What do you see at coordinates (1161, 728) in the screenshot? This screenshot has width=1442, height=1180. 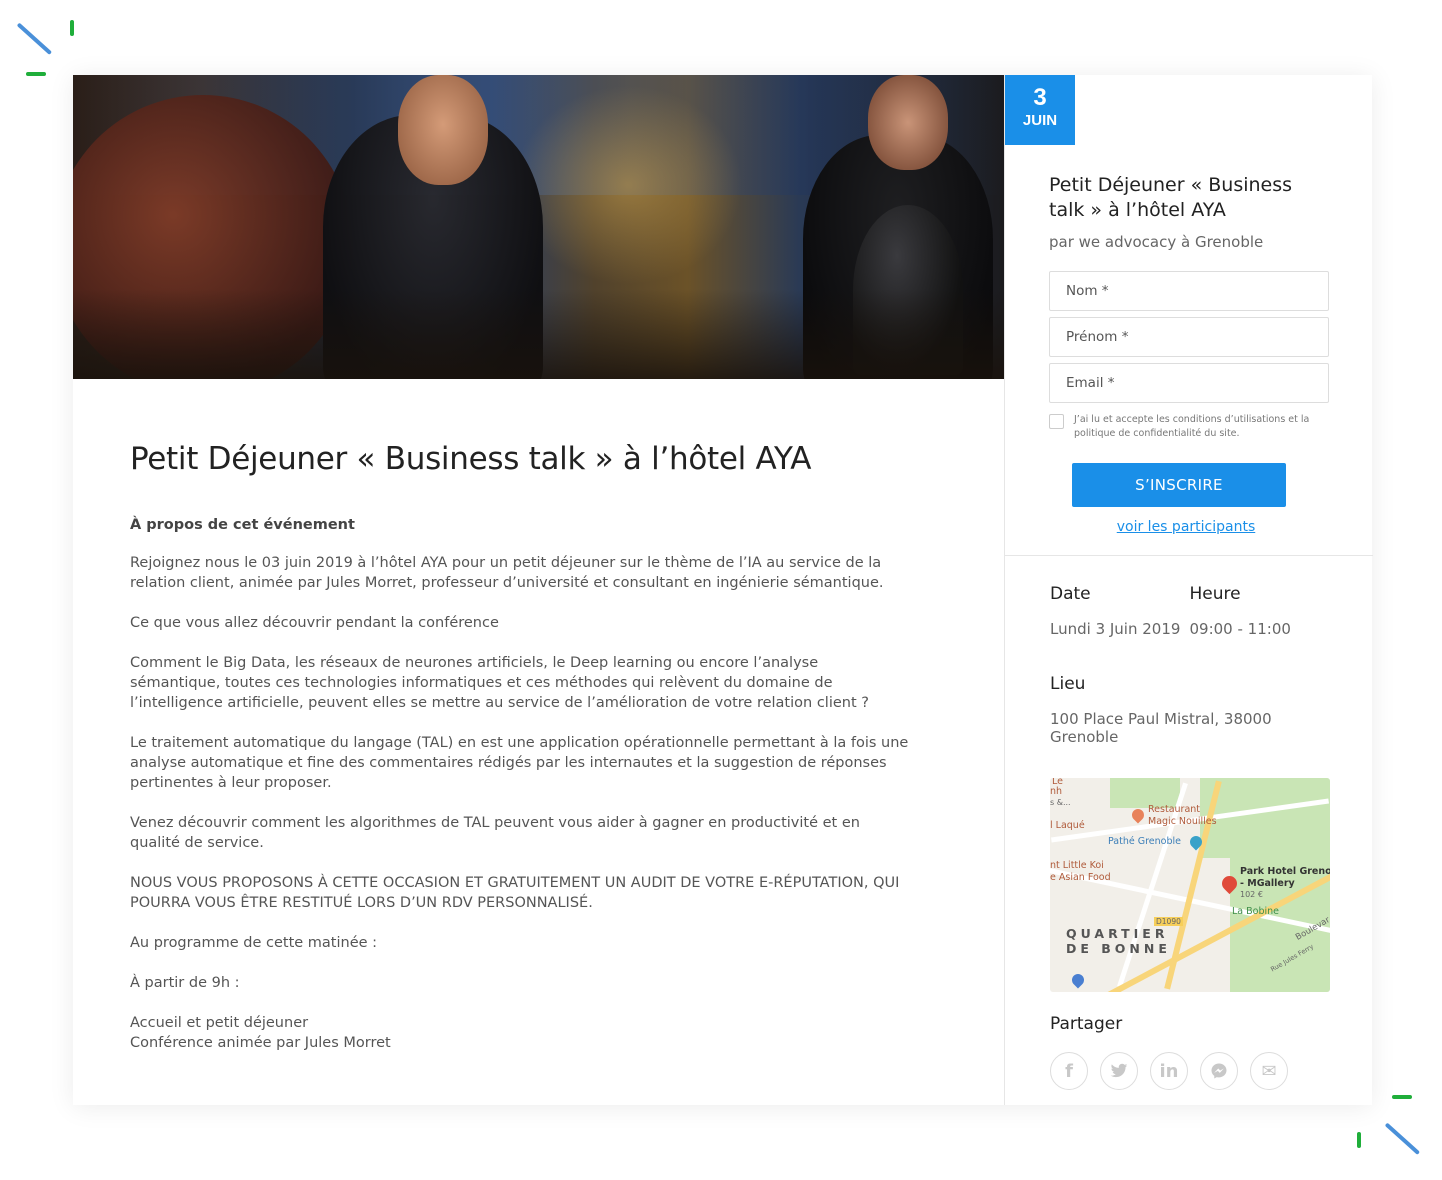 I see `place-value: 100 Place Paul Mistral, 38000 Grenoble` at bounding box center [1161, 728].